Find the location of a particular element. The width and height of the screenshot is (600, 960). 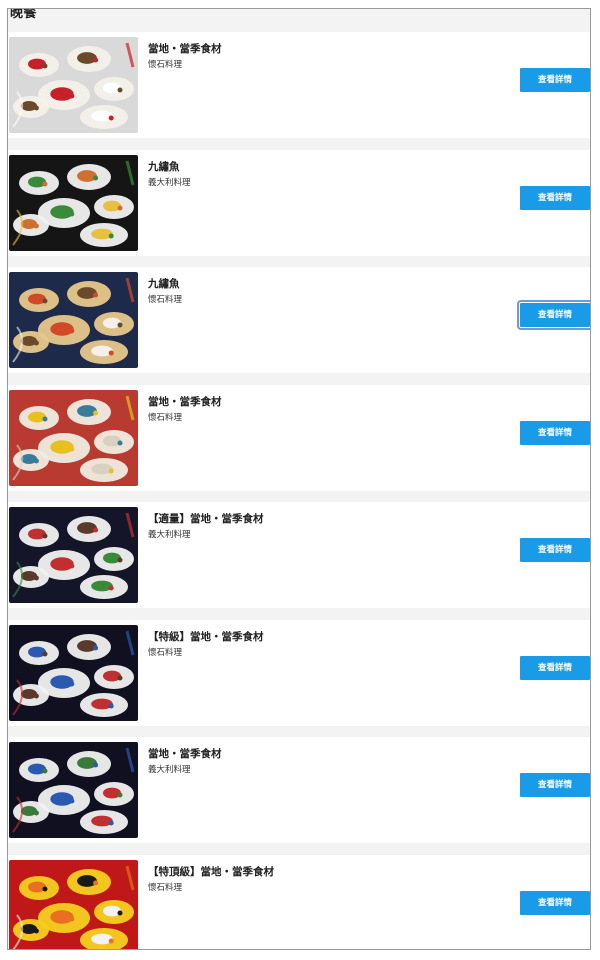

dish-title: 【特級】當地・當季食材 is located at coordinates (206, 636).